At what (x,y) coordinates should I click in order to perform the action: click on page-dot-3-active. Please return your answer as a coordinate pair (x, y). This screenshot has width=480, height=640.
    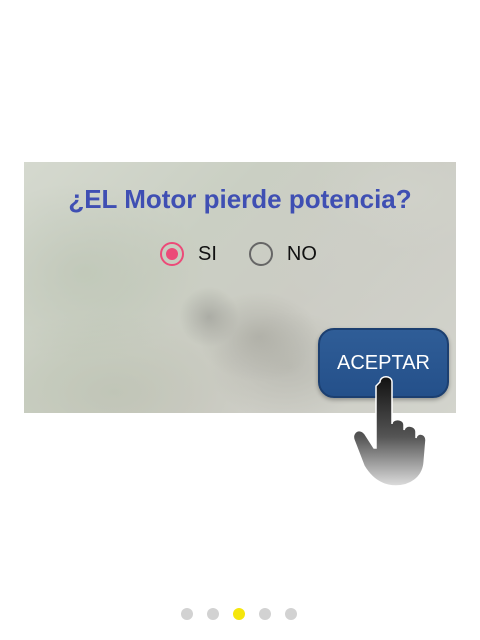
    Looking at the image, I should click on (239, 614).